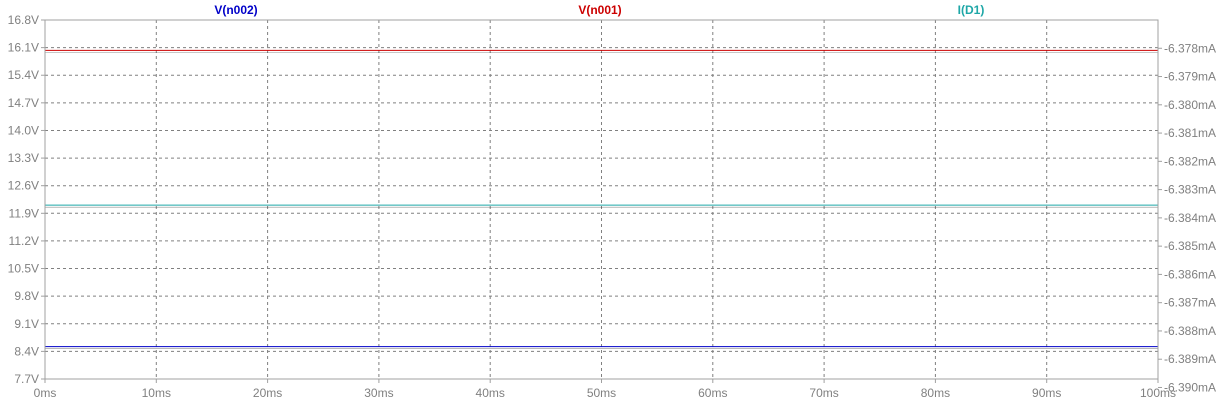 This screenshot has height=406, width=1228. I want to click on y-right-tick-label: -6.387mA, so click(1190, 303).